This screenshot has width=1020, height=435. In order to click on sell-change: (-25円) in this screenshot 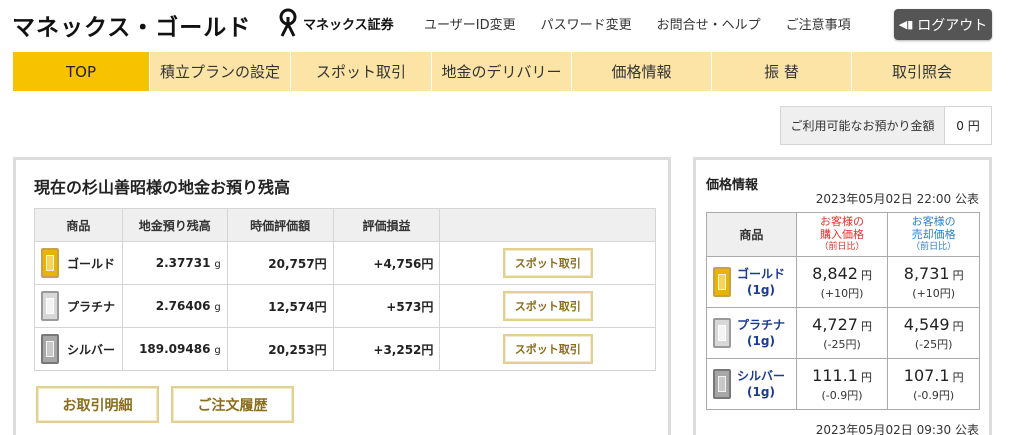, I will do `click(933, 344)`.